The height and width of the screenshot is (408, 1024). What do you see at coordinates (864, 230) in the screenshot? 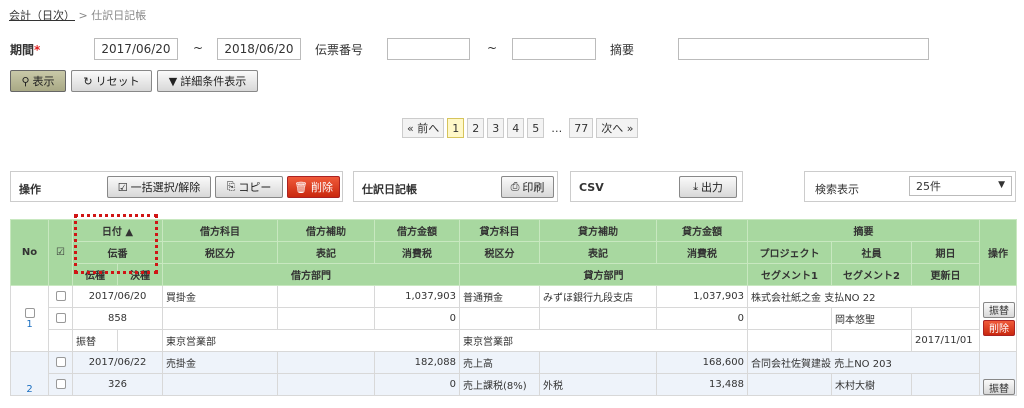
I see `col-summary: 摘要` at bounding box center [864, 230].